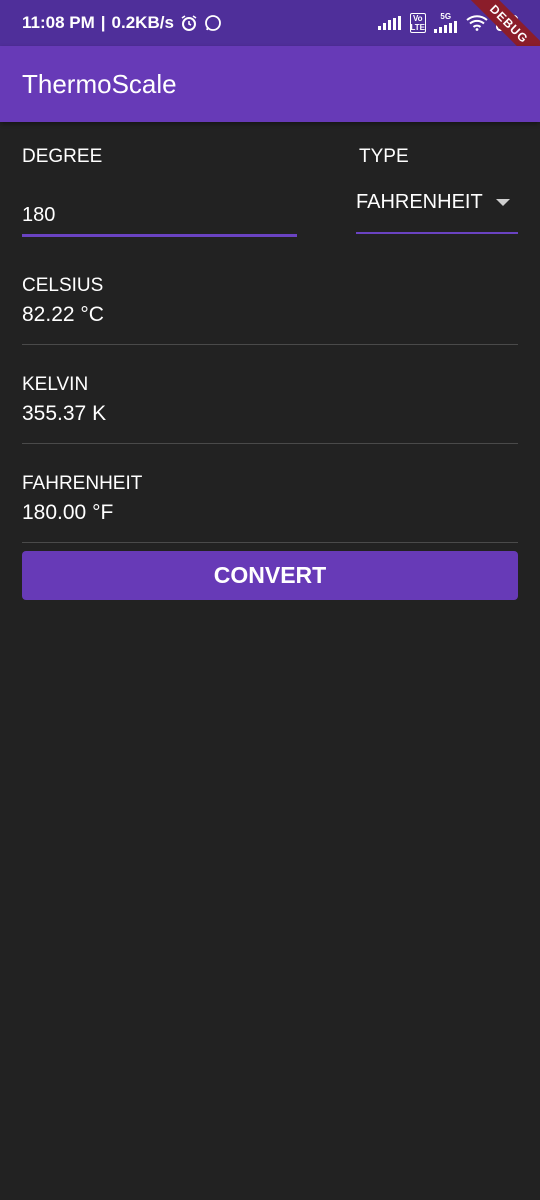 The width and height of the screenshot is (540, 1200). Describe the element at coordinates (64, 413) in the screenshot. I see `result-value: 355.37 K` at that location.